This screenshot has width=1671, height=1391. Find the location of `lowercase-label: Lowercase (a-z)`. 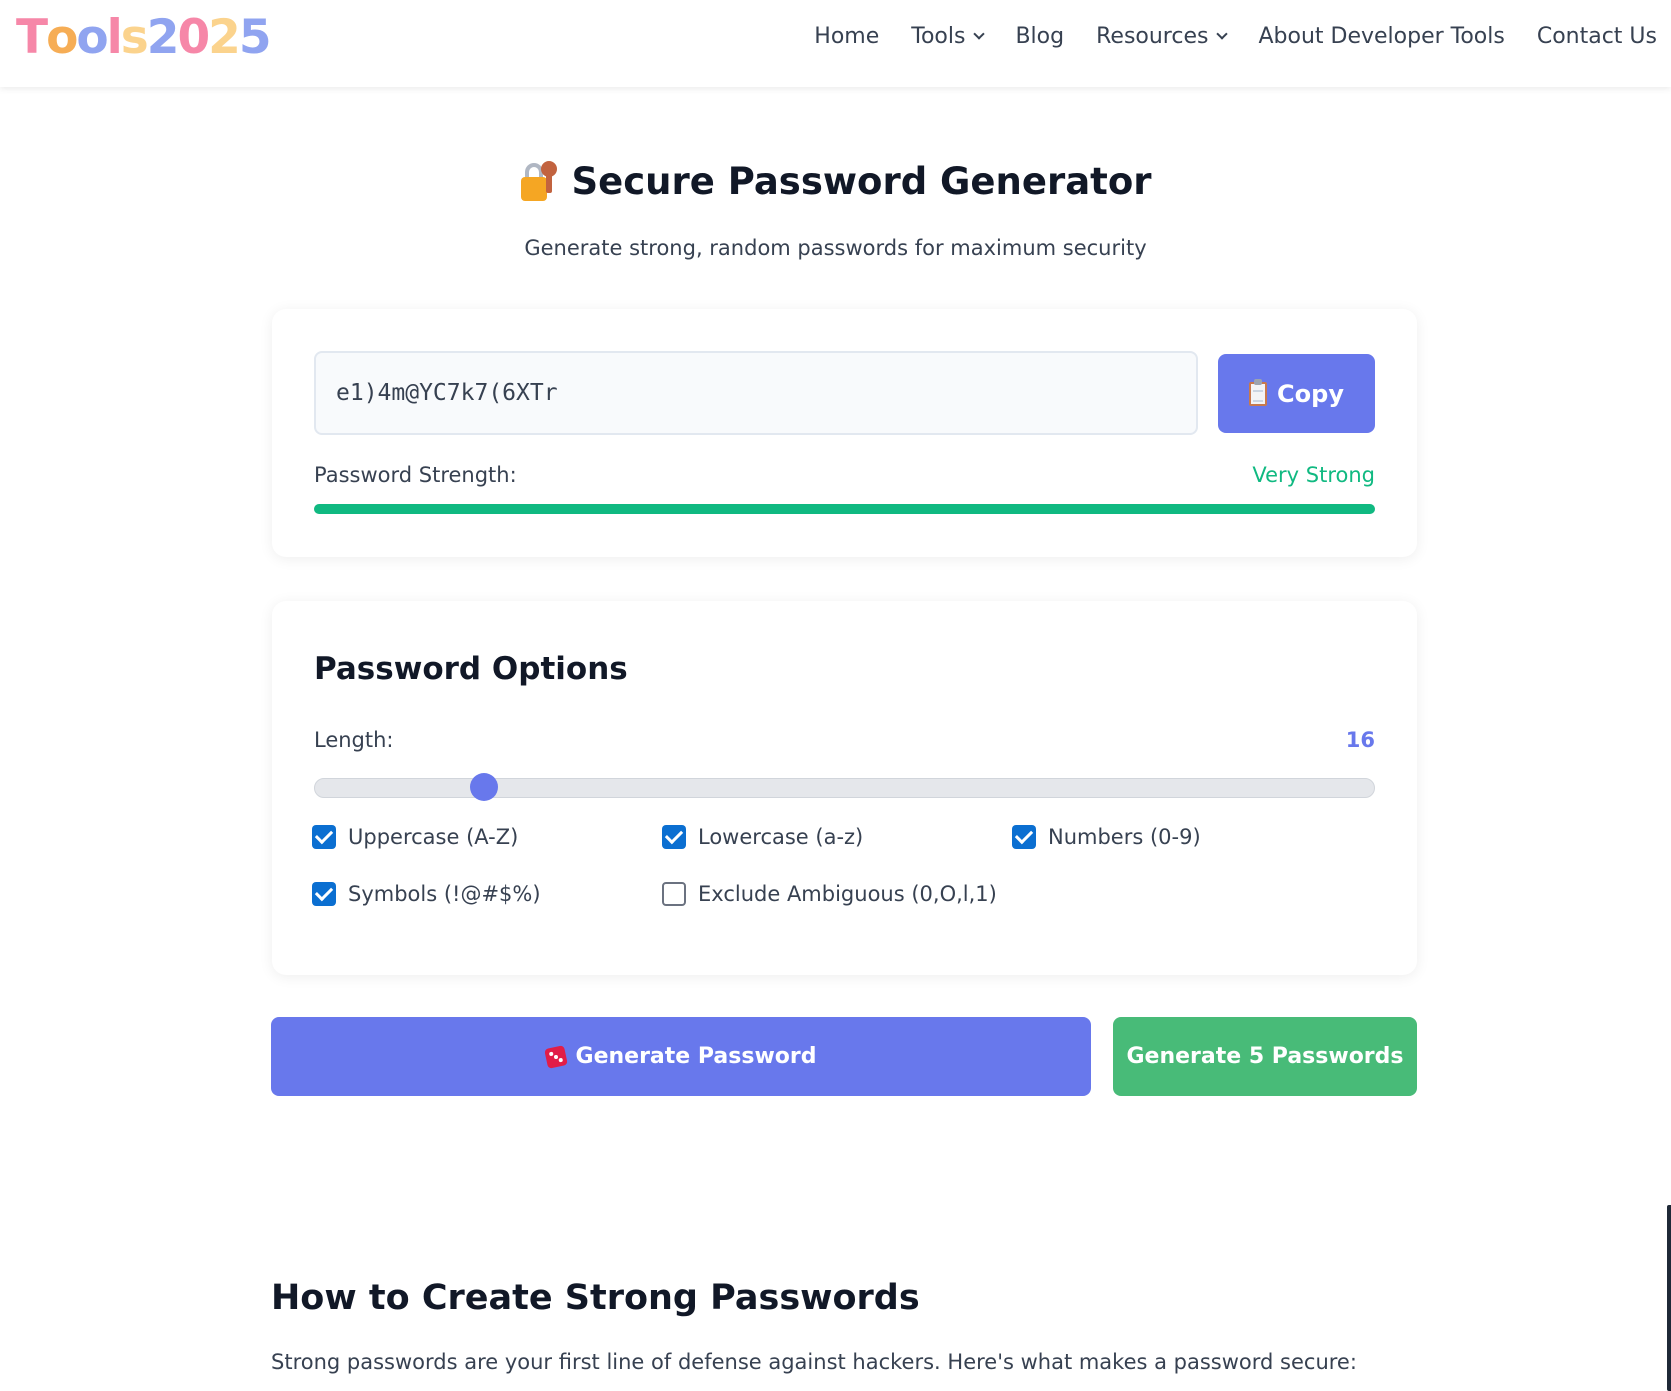

lowercase-label: Lowercase (a-z) is located at coordinates (781, 837).